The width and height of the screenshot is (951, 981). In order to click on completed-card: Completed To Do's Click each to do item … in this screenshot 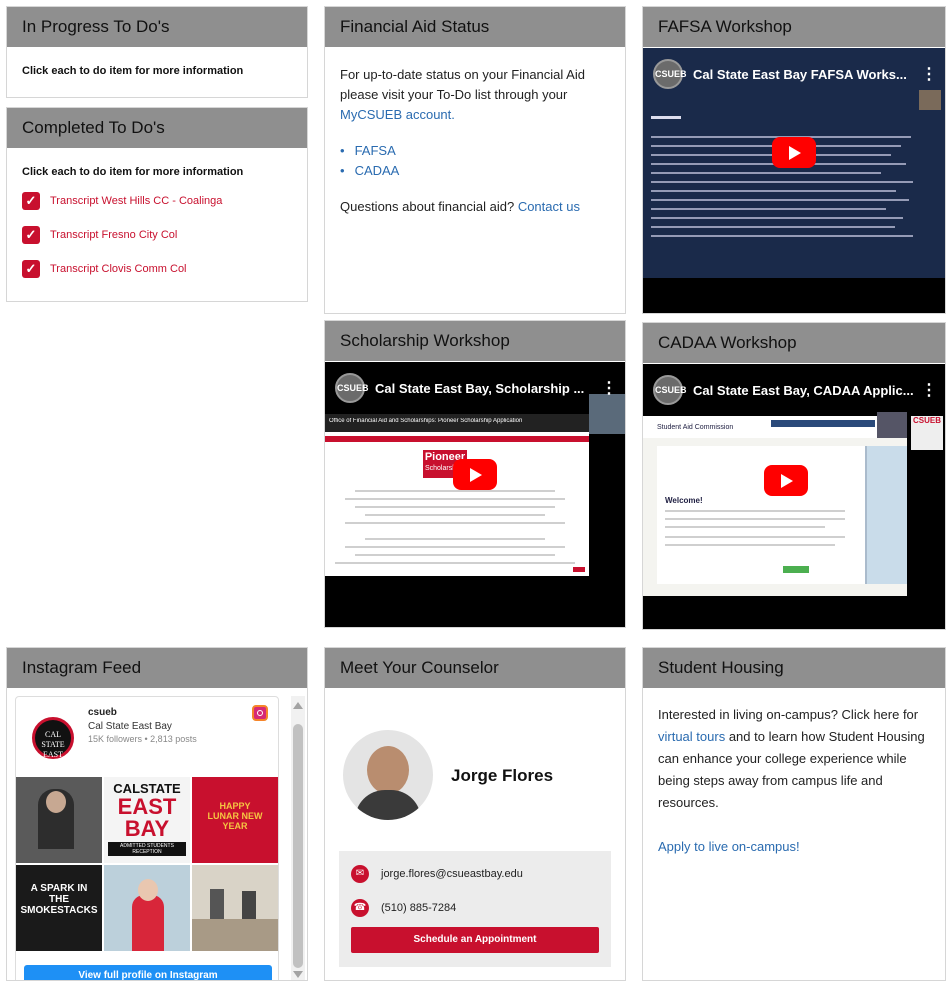, I will do `click(157, 204)`.